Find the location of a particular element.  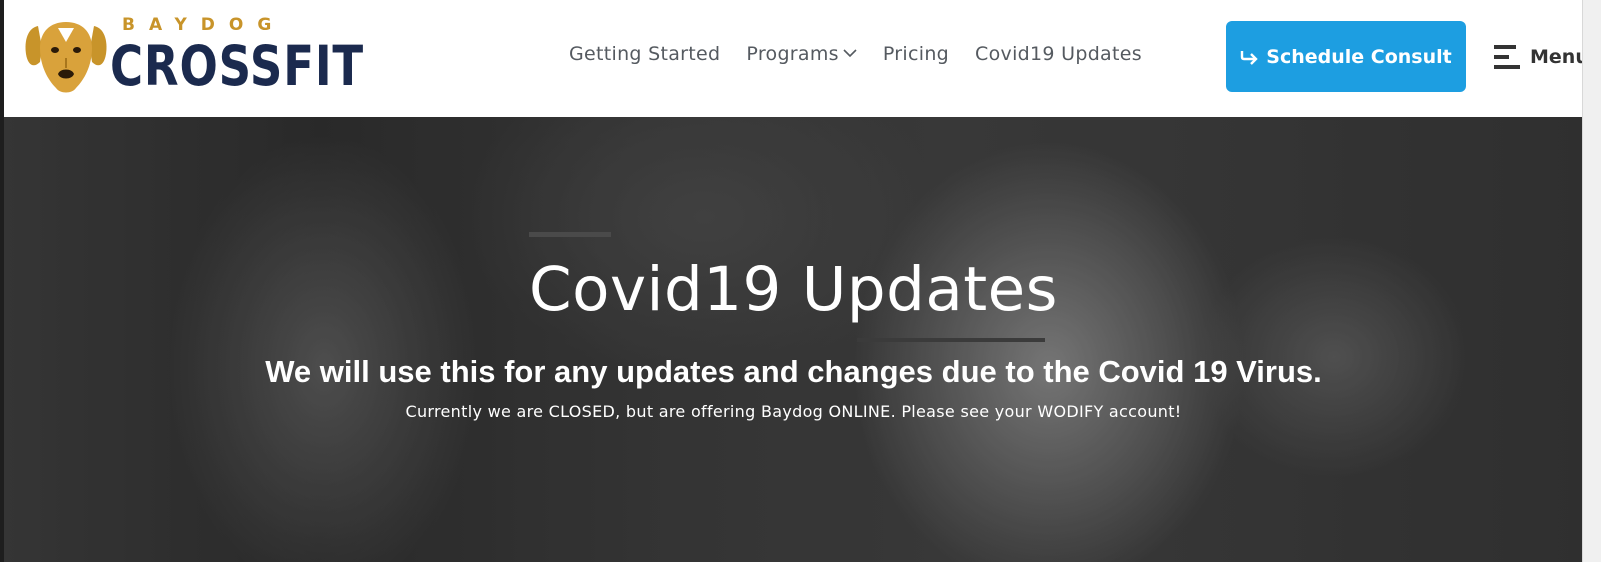

schedule-consult-button: Schedule Consult is located at coordinates (1346, 56).